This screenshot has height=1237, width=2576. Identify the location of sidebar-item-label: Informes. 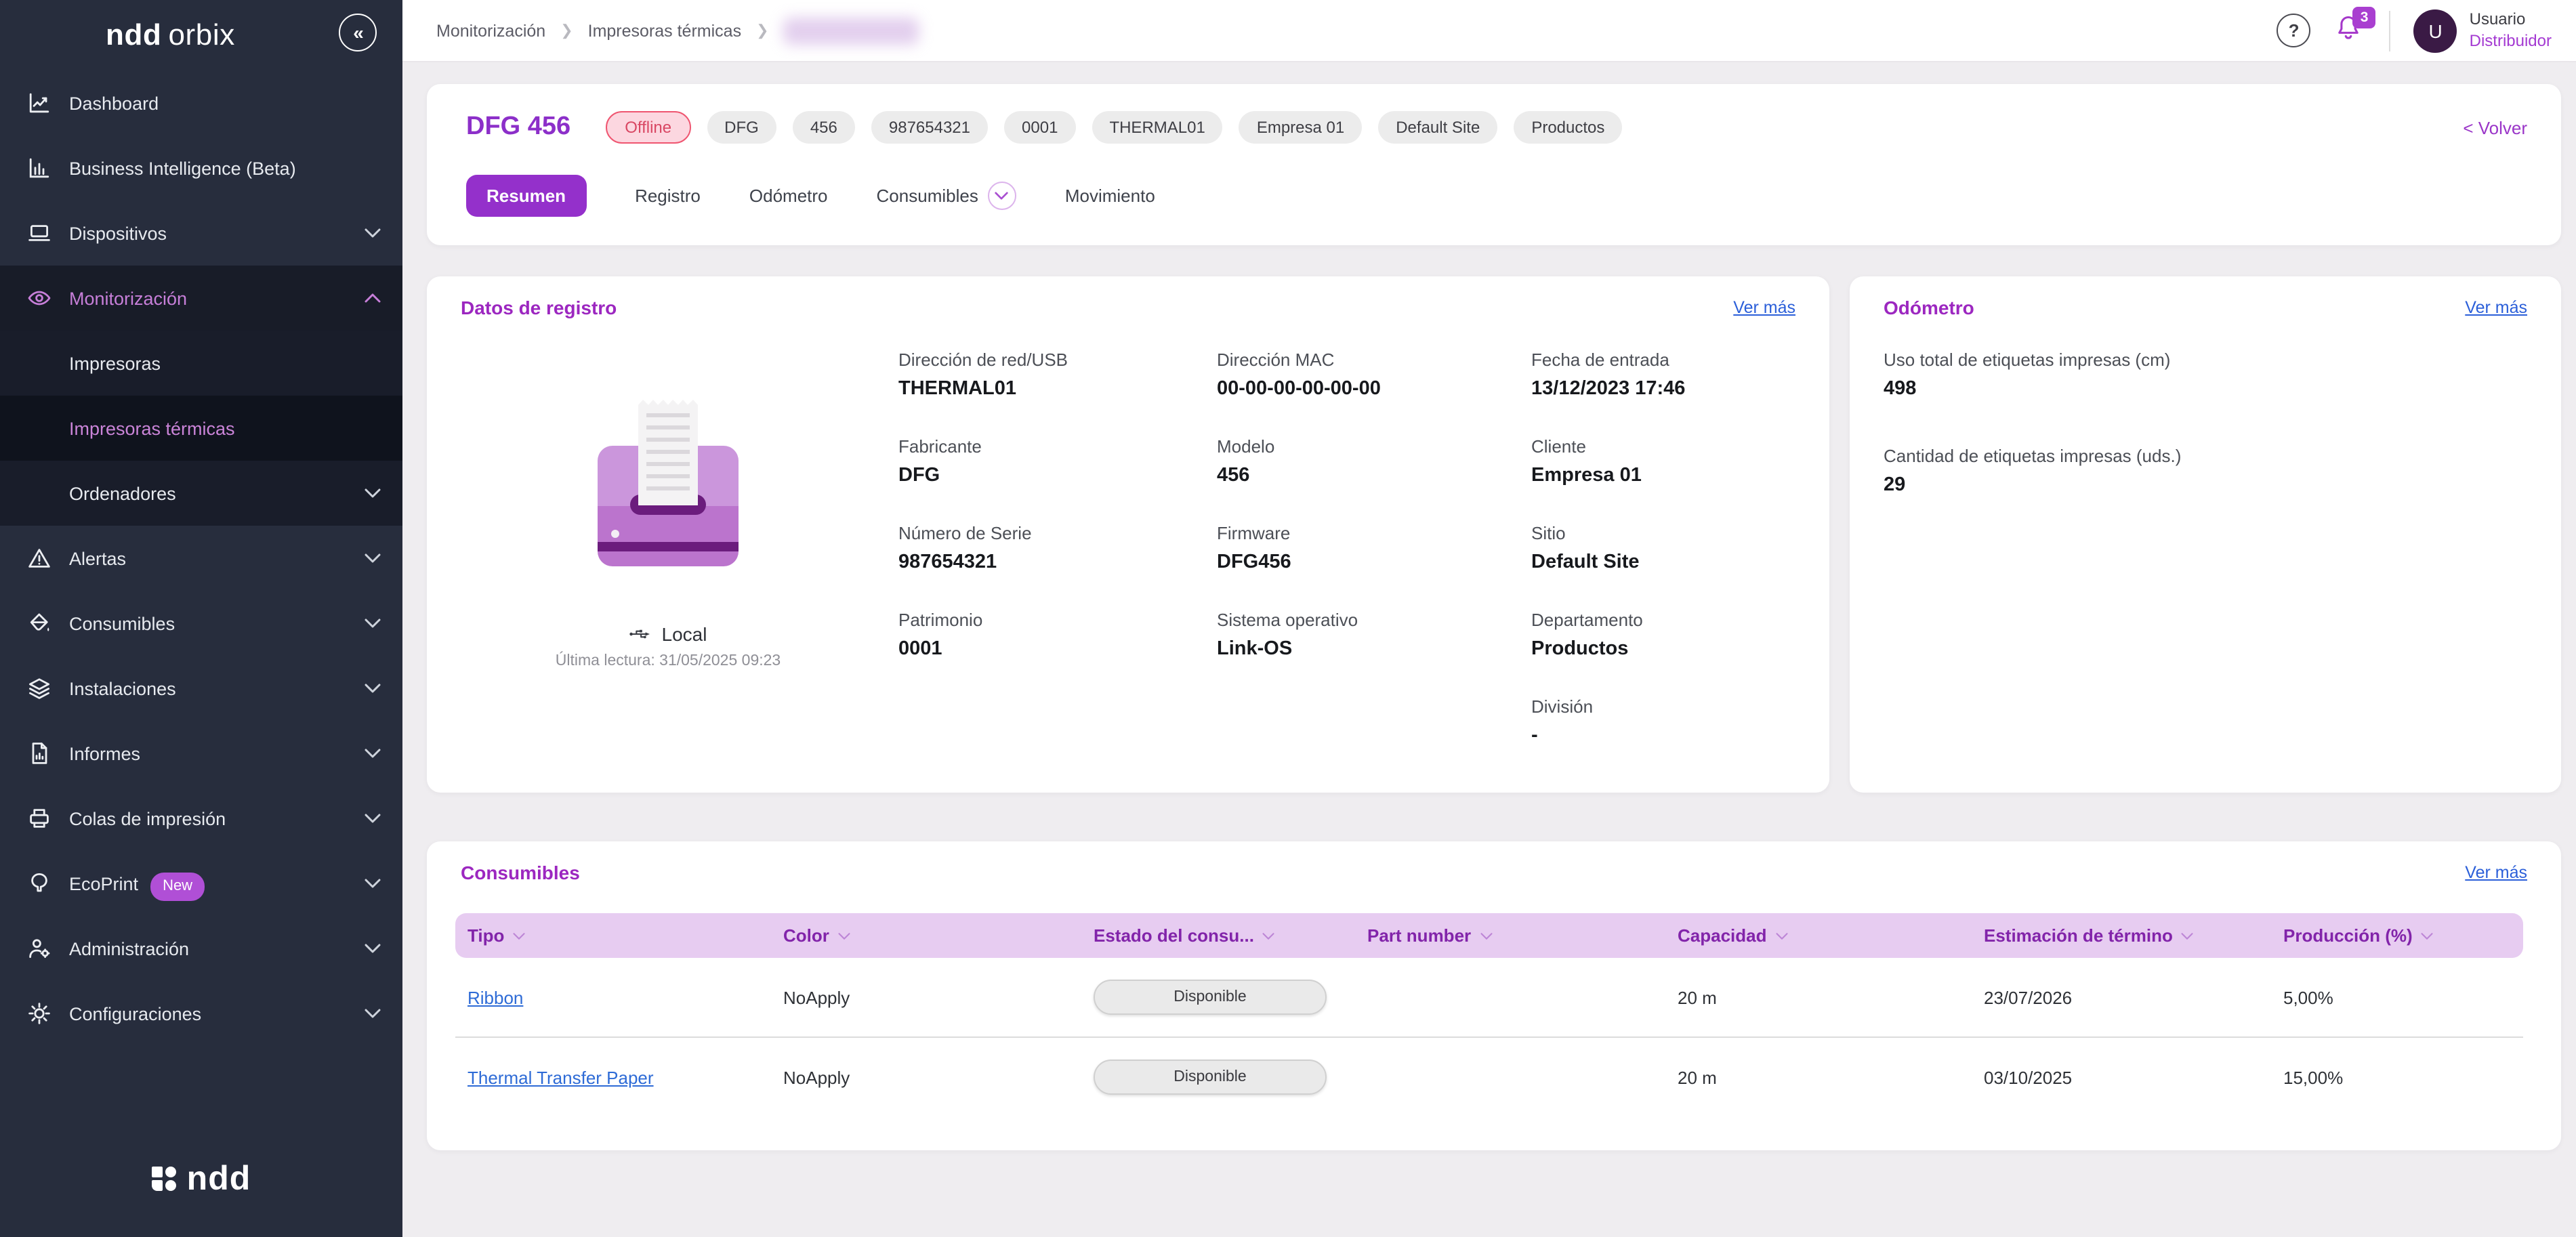
(105, 753).